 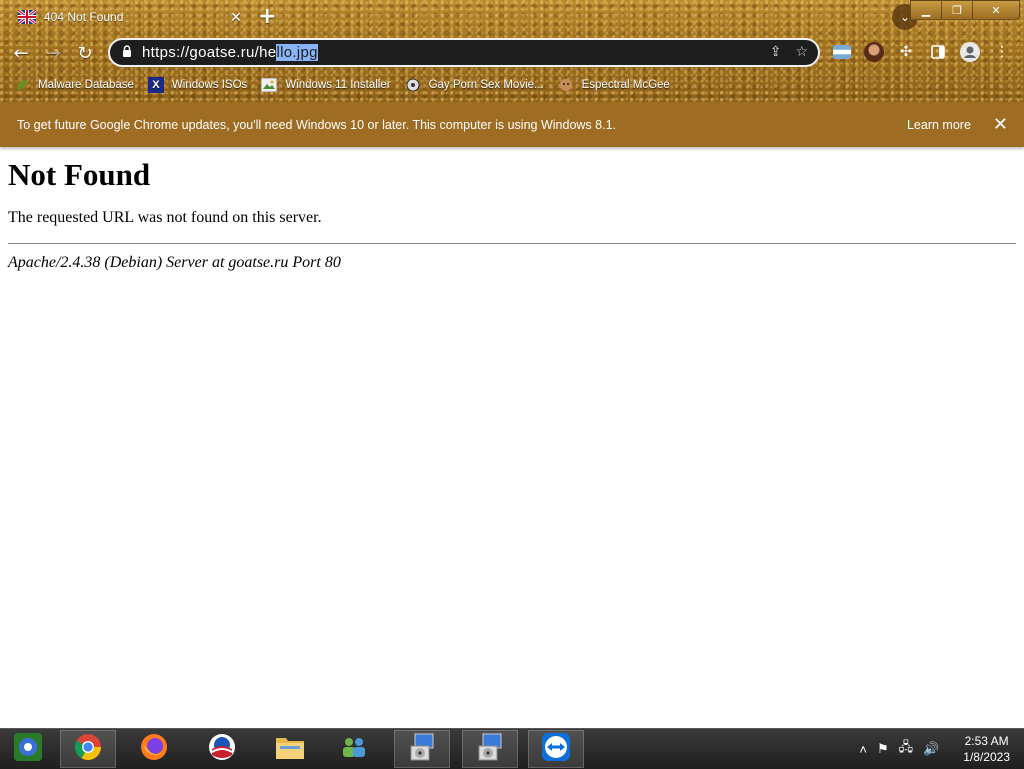 What do you see at coordinates (883, 749) in the screenshot?
I see `flag-icon: ⚑` at bounding box center [883, 749].